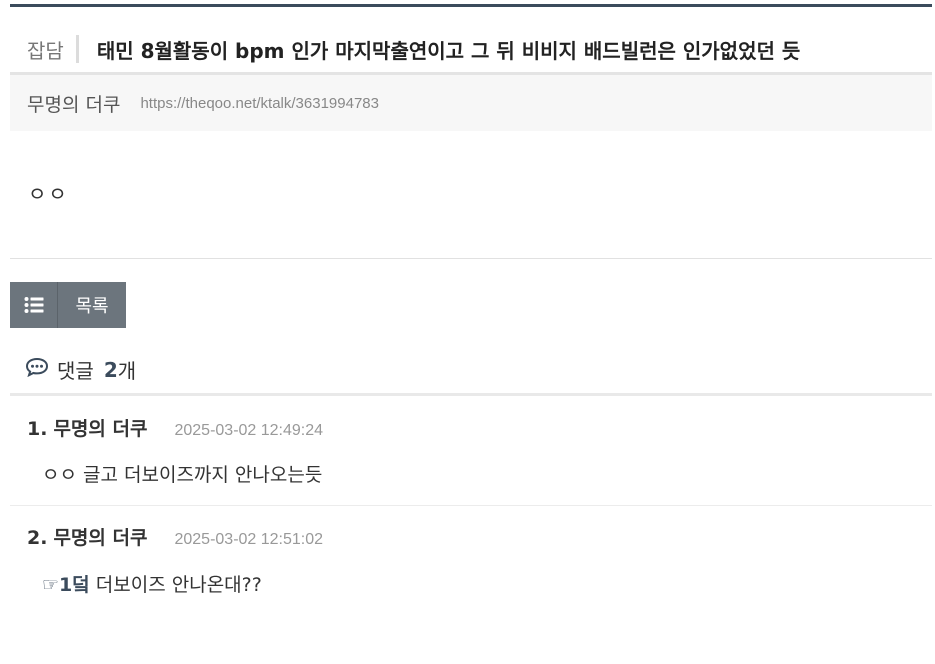  Describe the element at coordinates (259, 103) in the screenshot. I see `post-url-link: https://theqoo.net/ktalk/3631994783` at that location.